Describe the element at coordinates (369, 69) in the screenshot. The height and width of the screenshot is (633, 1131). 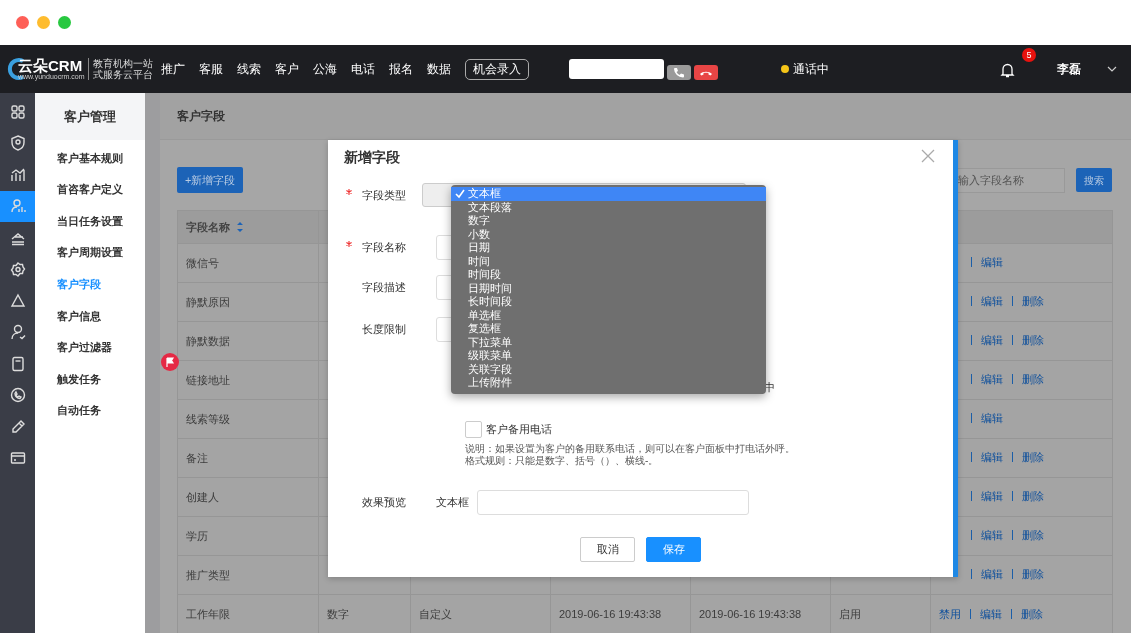
I see `nav-menu-item: 电话` at that location.